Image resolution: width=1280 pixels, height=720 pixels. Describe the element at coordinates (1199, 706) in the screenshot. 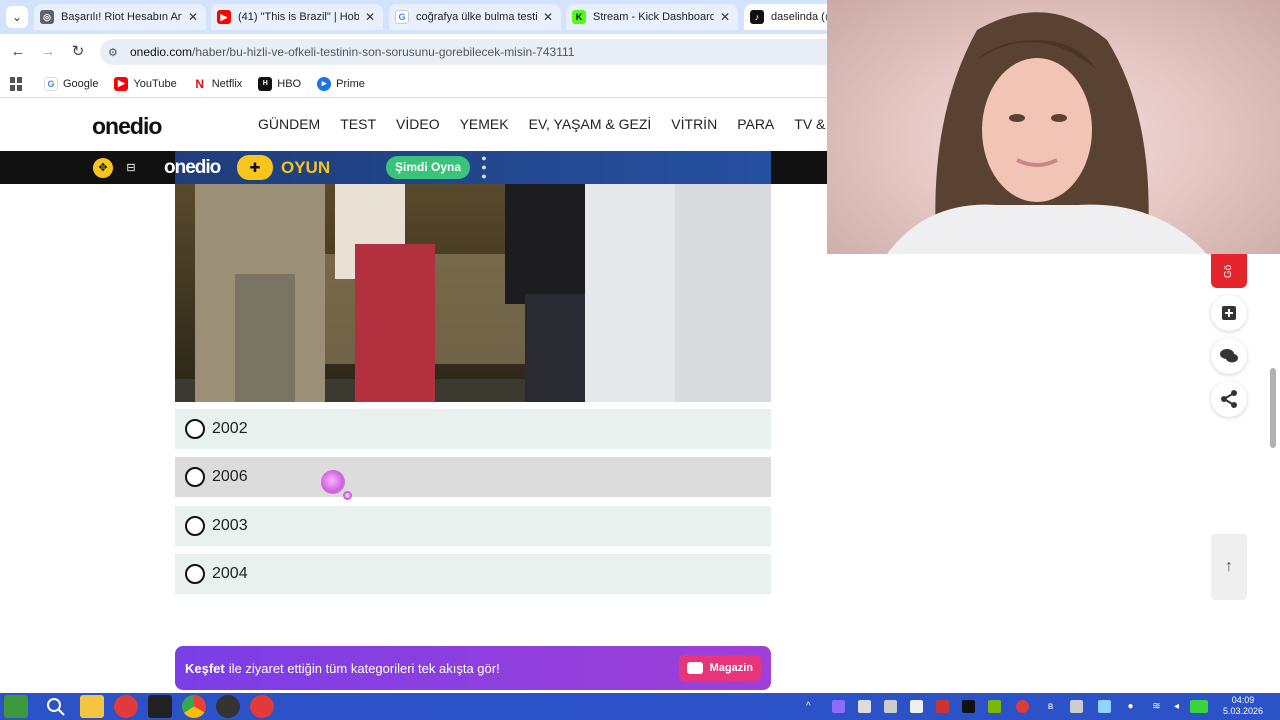

I see `battery-icon` at that location.